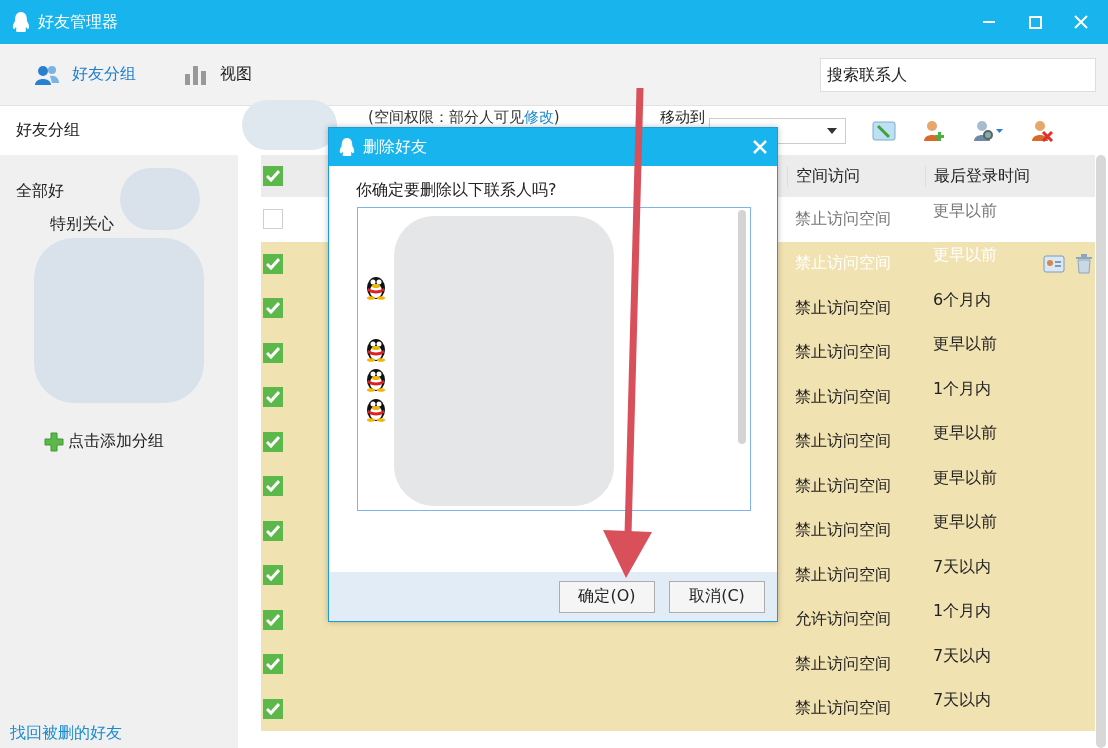 This screenshot has width=1108, height=748. What do you see at coordinates (395, 147) in the screenshot?
I see `dialog-title: 删除好友` at bounding box center [395, 147].